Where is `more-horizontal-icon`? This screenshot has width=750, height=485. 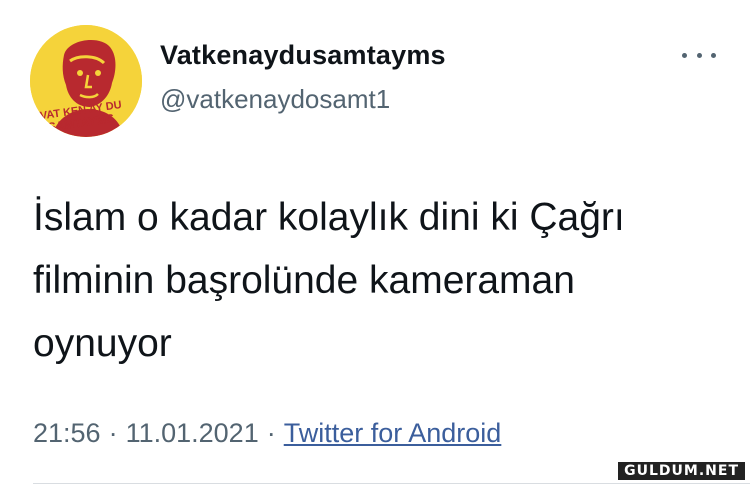
more-horizontal-icon is located at coordinates (699, 55).